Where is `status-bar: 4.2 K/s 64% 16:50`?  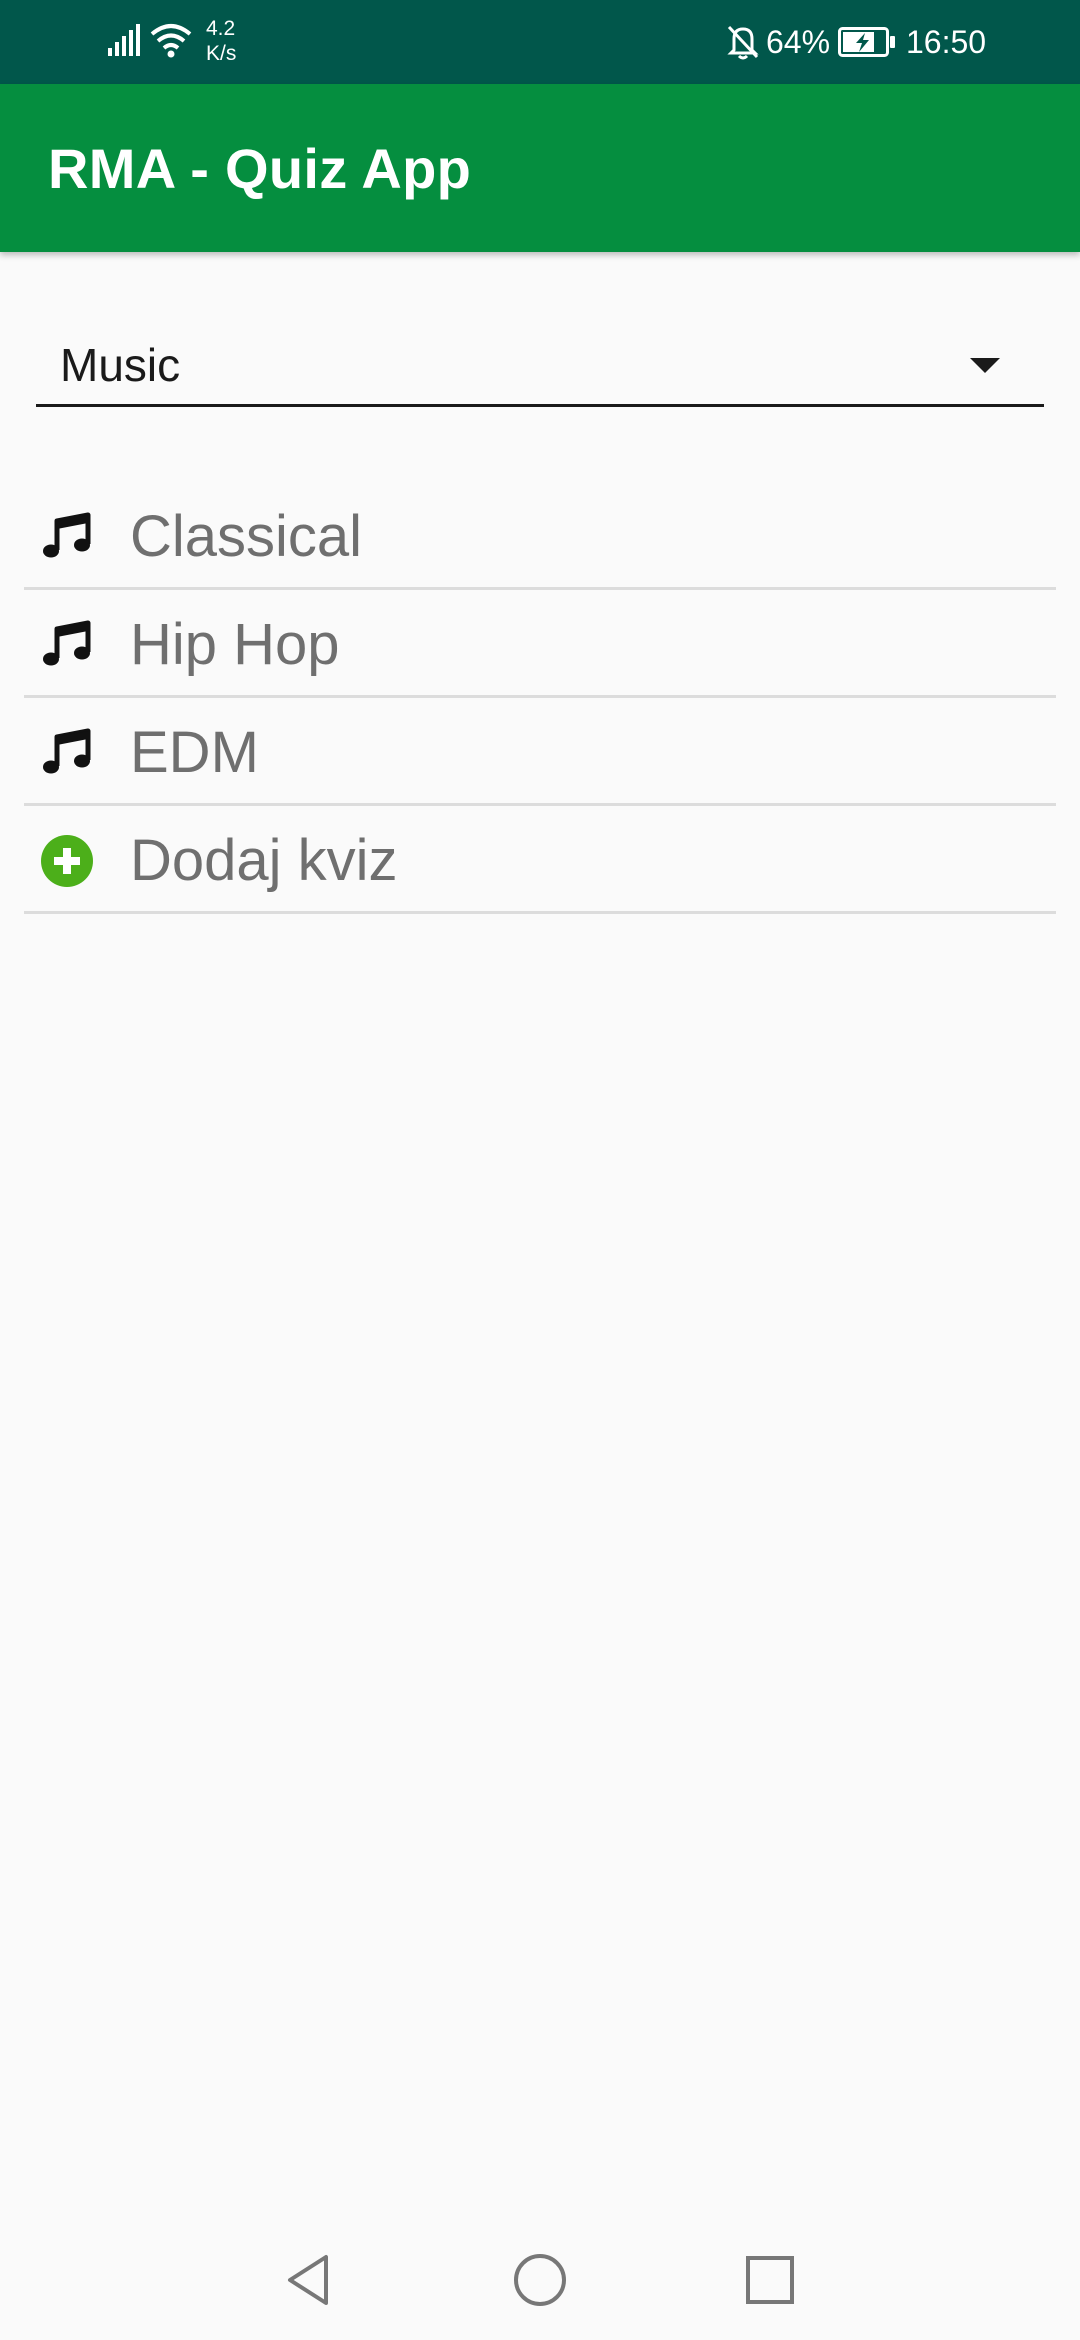
status-bar: 4.2 K/s 64% 16:50 is located at coordinates (540, 42).